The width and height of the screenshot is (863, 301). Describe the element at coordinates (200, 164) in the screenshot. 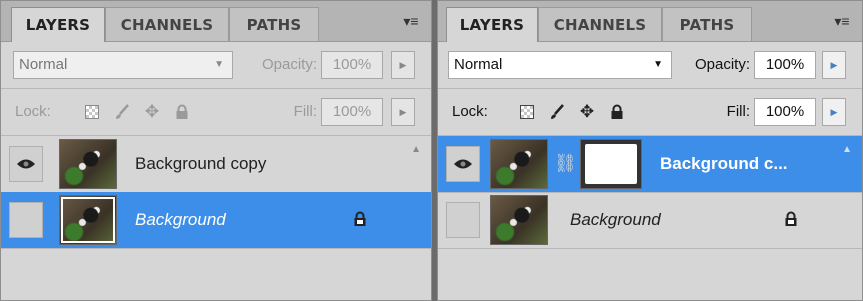

I see `layer-name: Background copy` at that location.